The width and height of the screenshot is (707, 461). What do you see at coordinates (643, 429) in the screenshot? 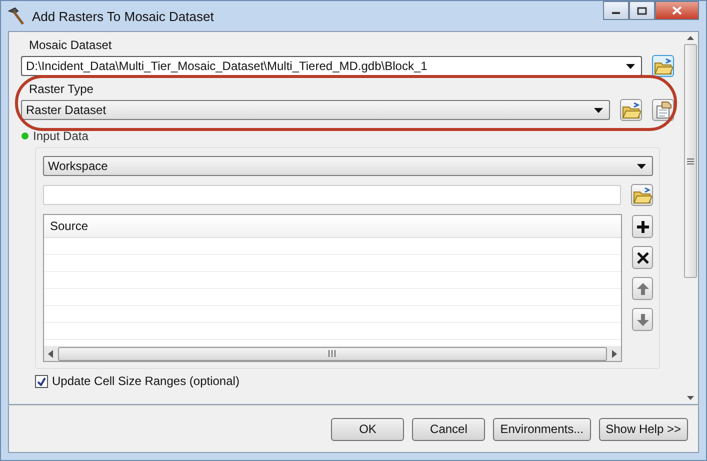
I see `dialog-button: Show Help >>` at bounding box center [643, 429].